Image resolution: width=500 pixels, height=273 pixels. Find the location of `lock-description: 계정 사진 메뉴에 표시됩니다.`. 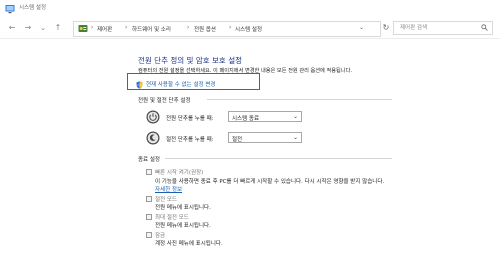

lock-description: 계정 사진 메뉴에 표시됩니다. is located at coordinates (189, 244).